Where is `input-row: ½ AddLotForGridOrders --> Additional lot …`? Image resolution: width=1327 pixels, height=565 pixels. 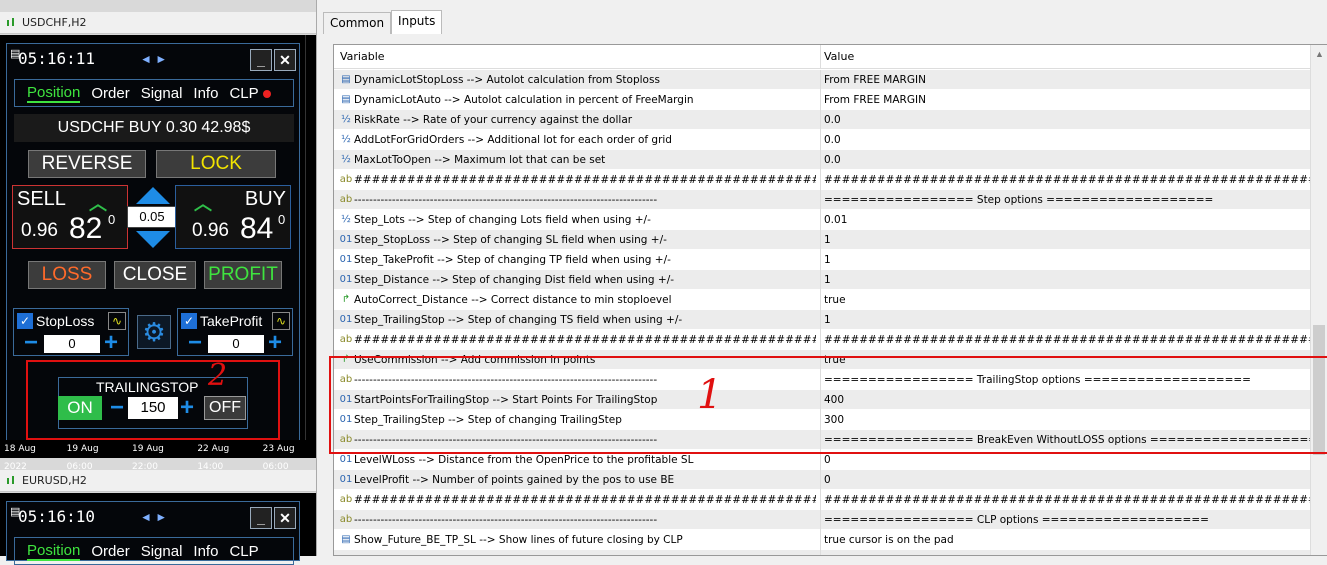 input-row: ½ AddLotForGridOrders --> Additional lot … is located at coordinates (823, 140).